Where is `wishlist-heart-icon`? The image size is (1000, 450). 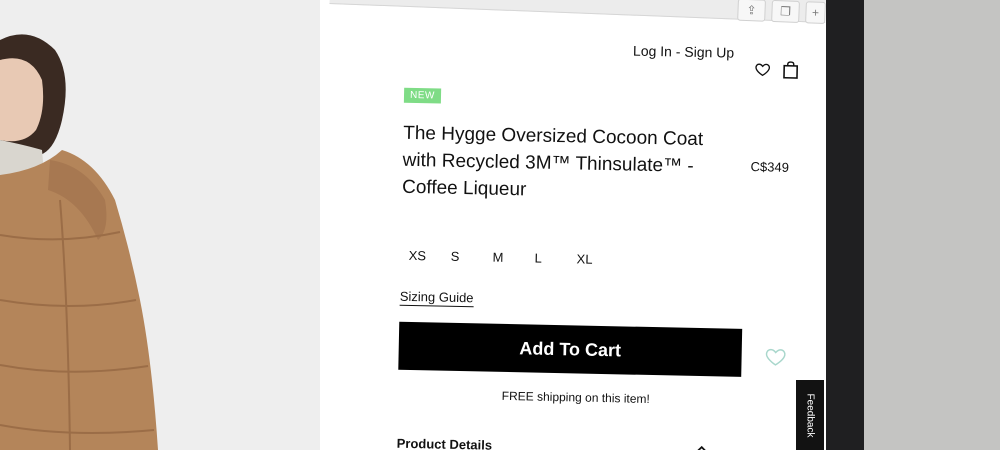
wishlist-heart-icon is located at coordinates (762, 69).